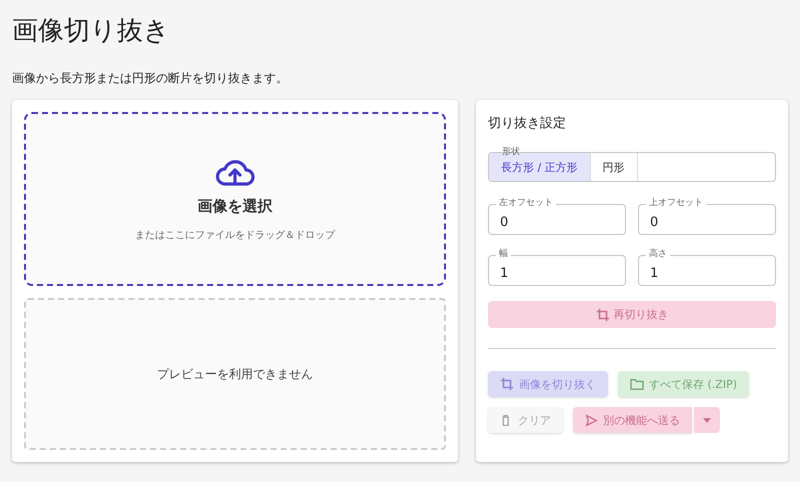  I want to click on dropdown-button, so click(707, 420).